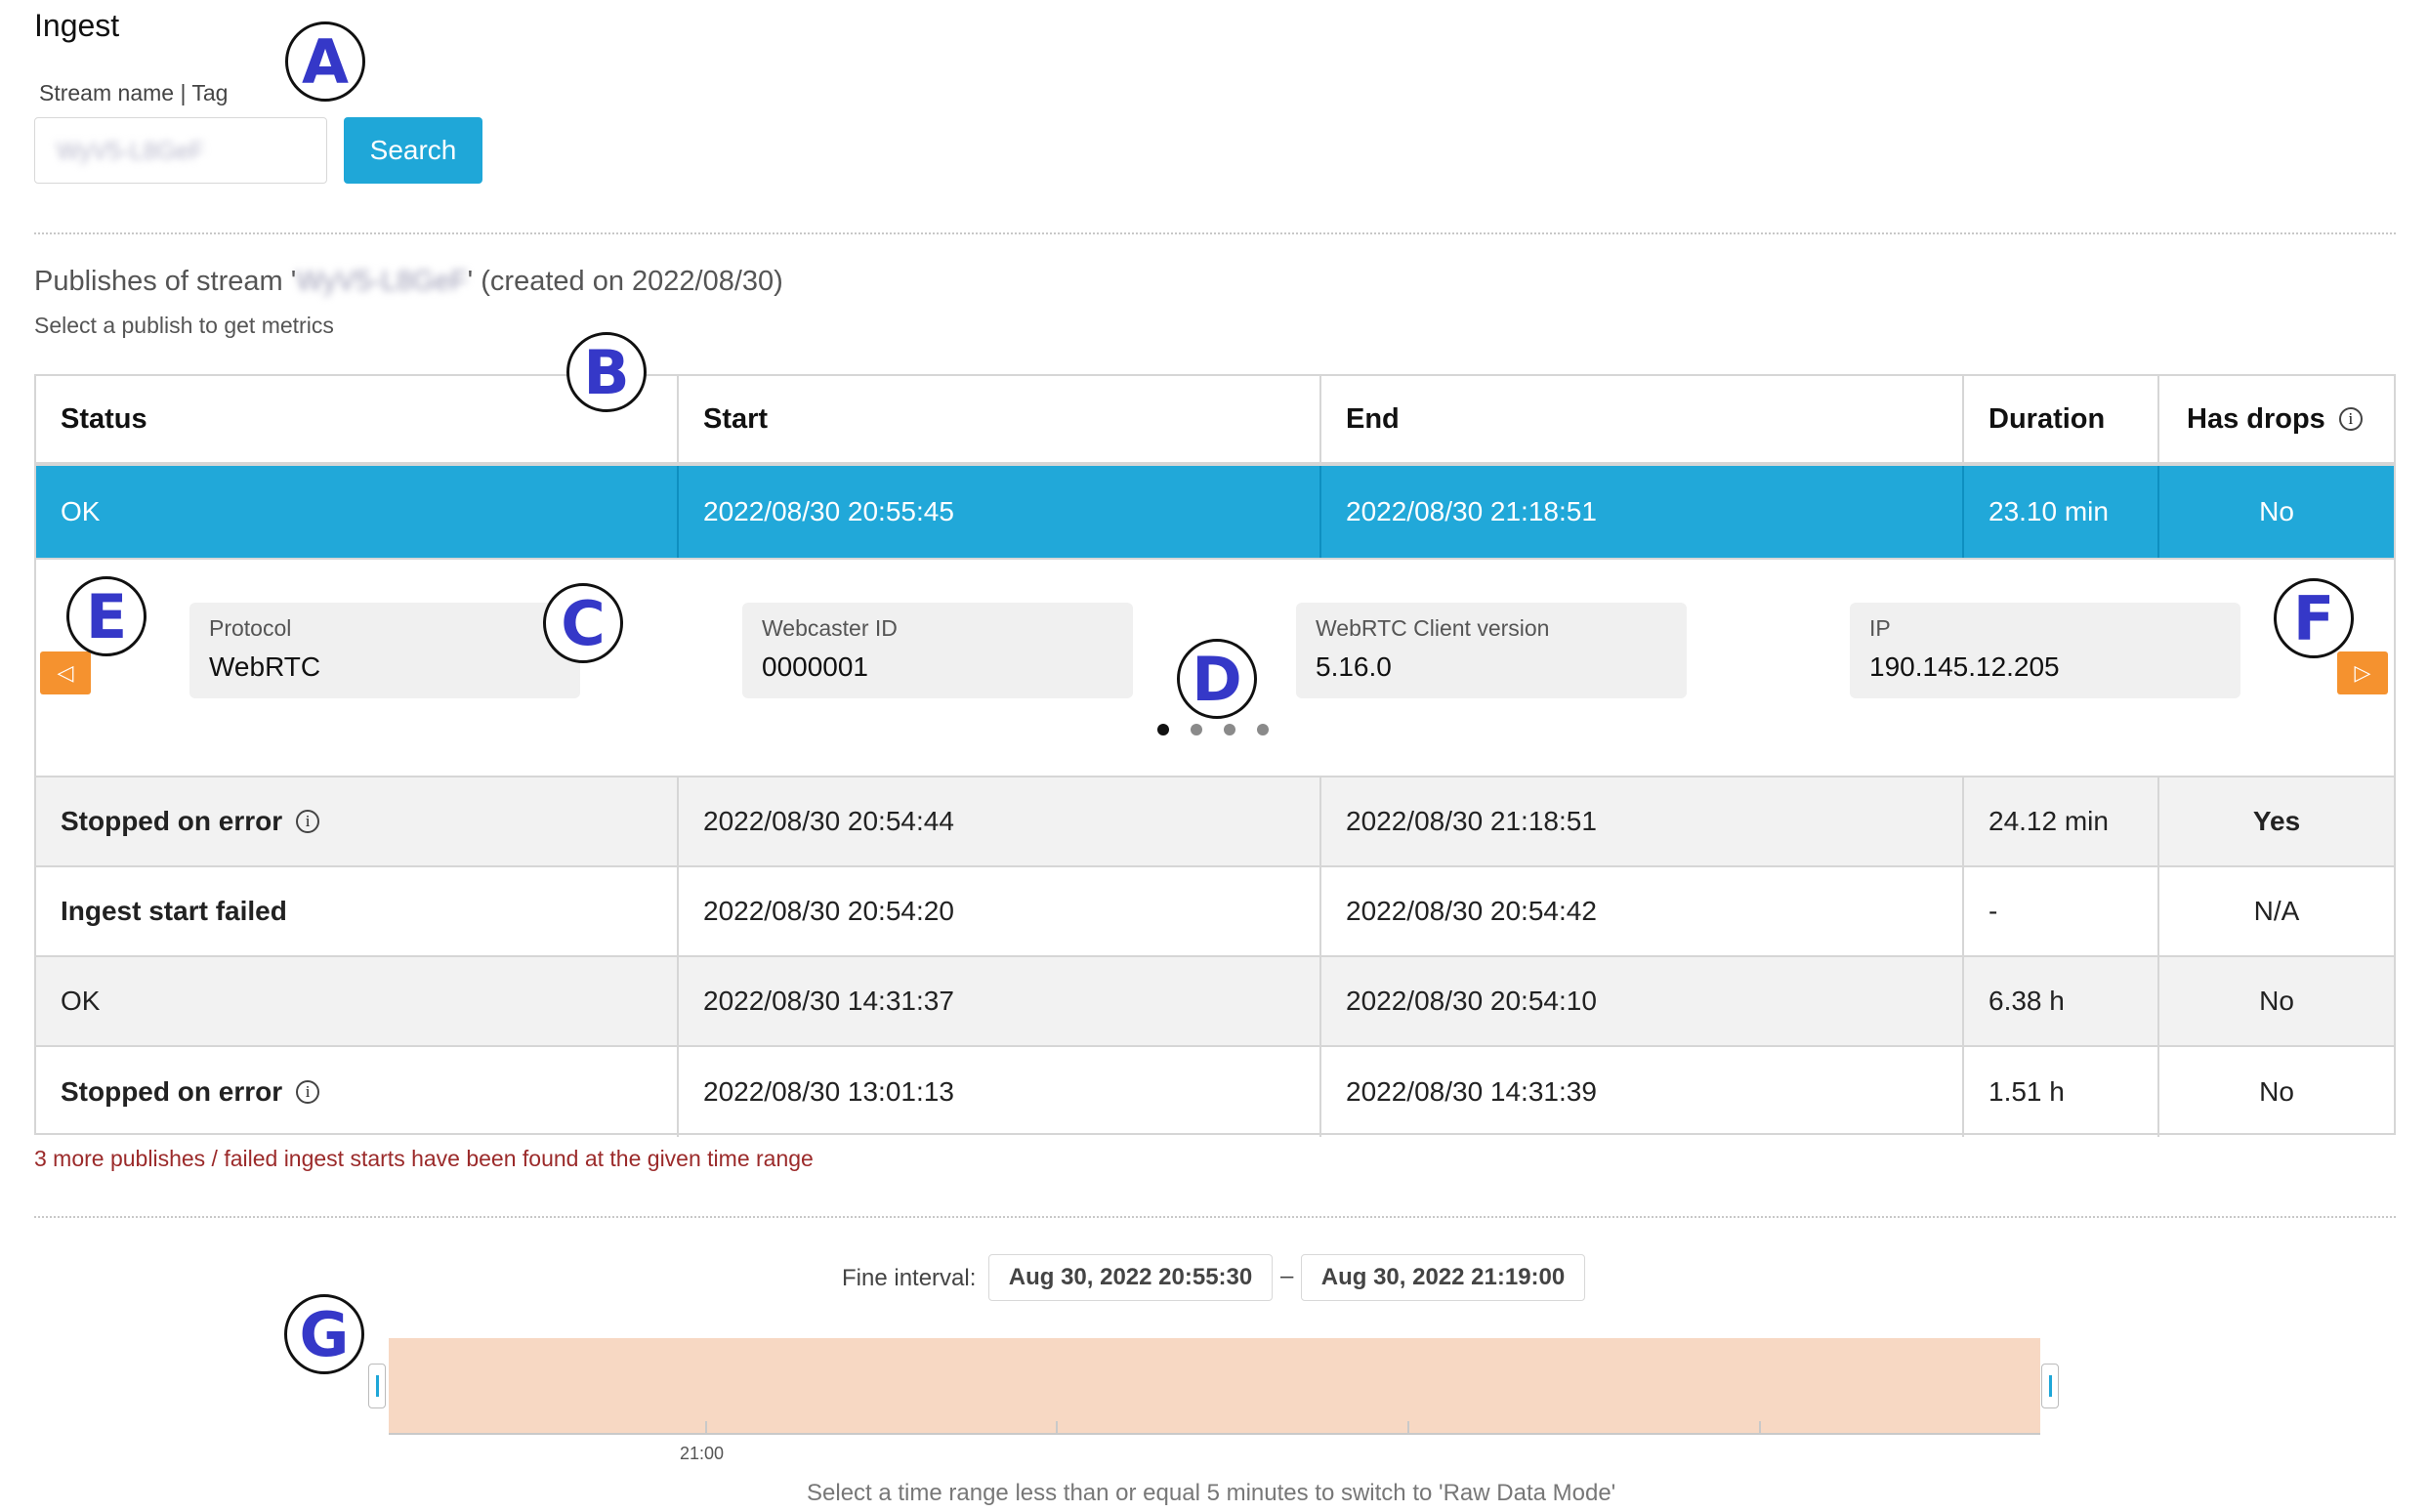 The image size is (2428, 1512). Describe the element at coordinates (2061, 1092) in the screenshot. I see `cell-duration: 1.51 h` at that location.